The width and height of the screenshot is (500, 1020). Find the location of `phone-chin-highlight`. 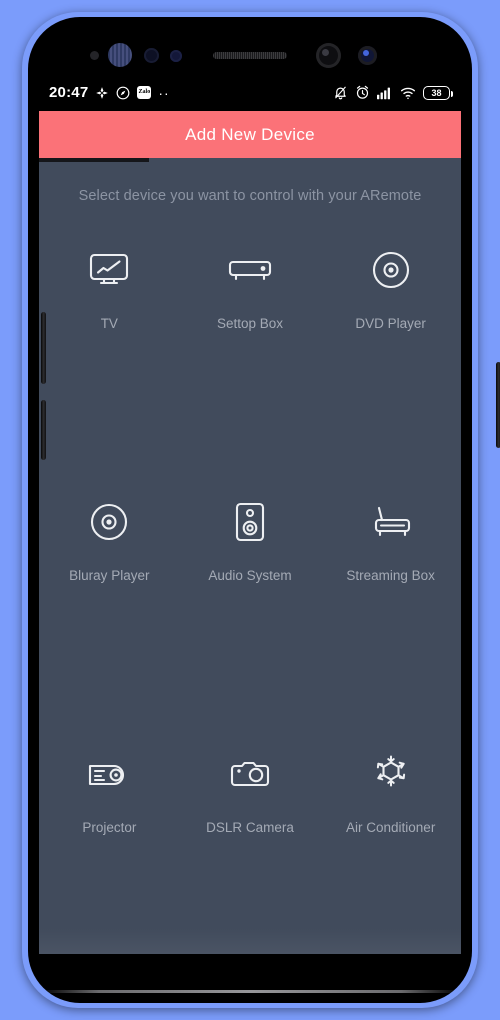

phone-chin-highlight is located at coordinates (250, 991).